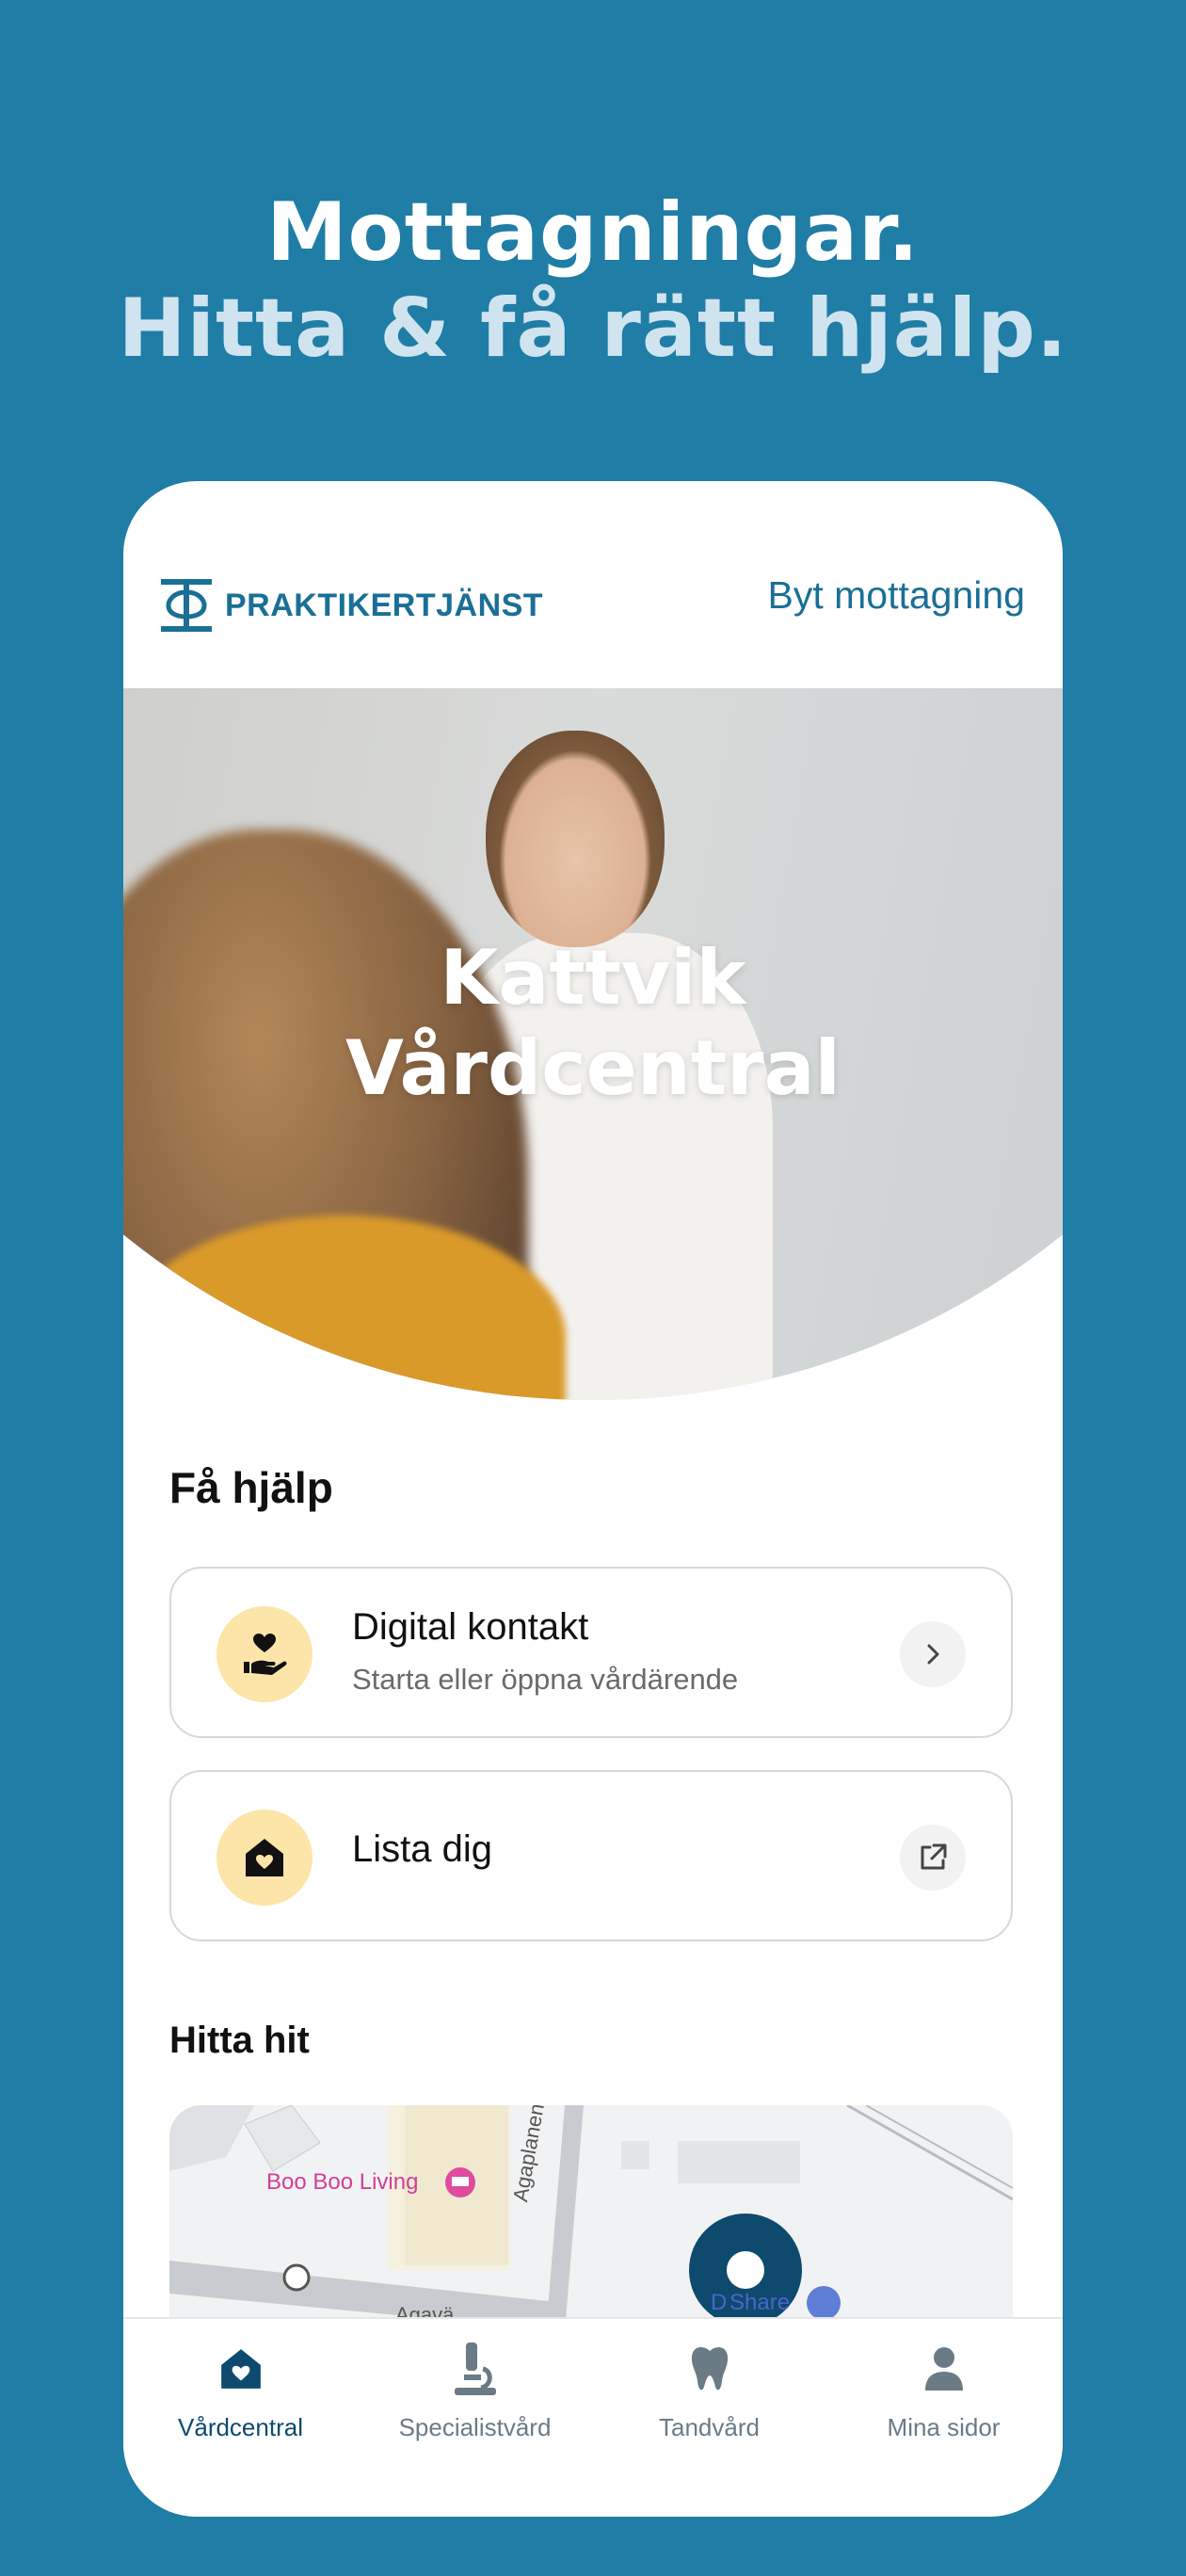 Image resolution: width=1186 pixels, height=2576 pixels. Describe the element at coordinates (475, 2369) in the screenshot. I see `microscope-icon` at that location.